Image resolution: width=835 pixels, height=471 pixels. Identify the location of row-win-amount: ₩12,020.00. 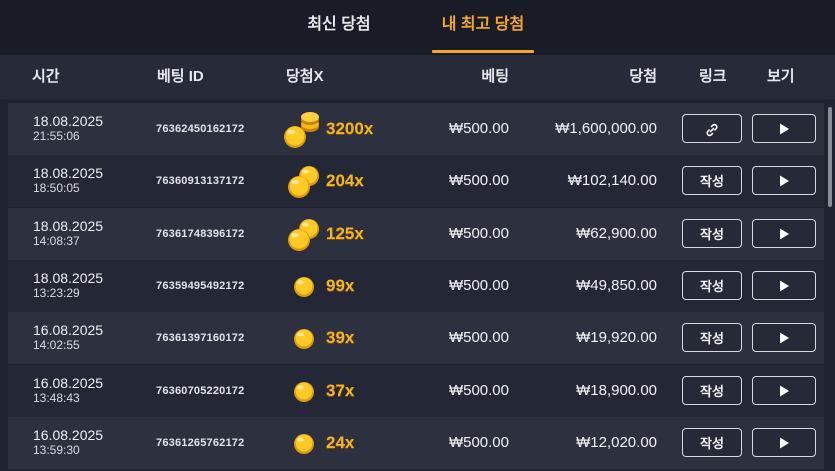
(616, 442).